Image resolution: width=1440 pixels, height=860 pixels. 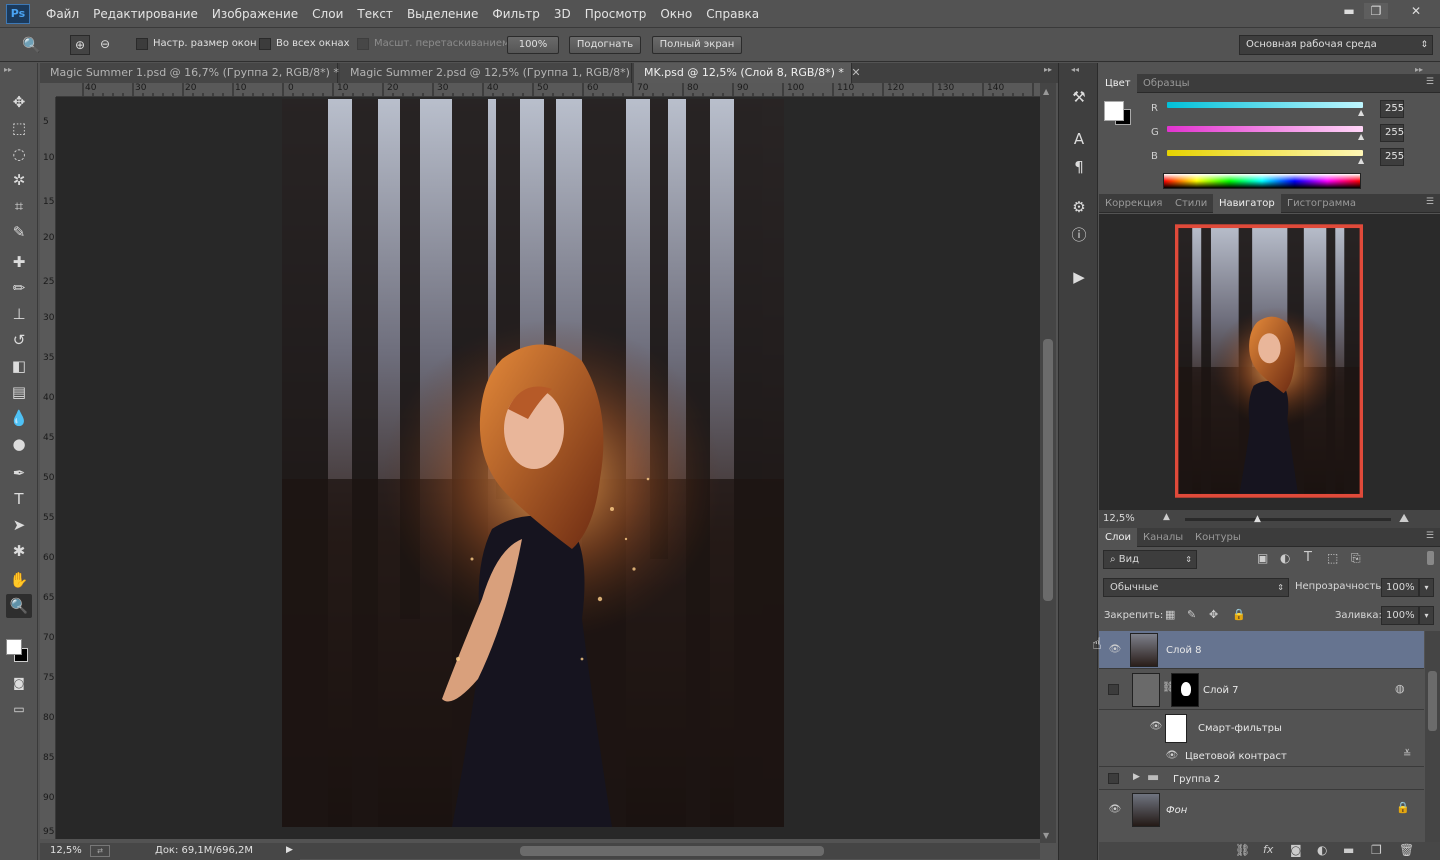 What do you see at coordinates (1185, 690) in the screenshot?
I see `layer-mask-thumbnail` at bounding box center [1185, 690].